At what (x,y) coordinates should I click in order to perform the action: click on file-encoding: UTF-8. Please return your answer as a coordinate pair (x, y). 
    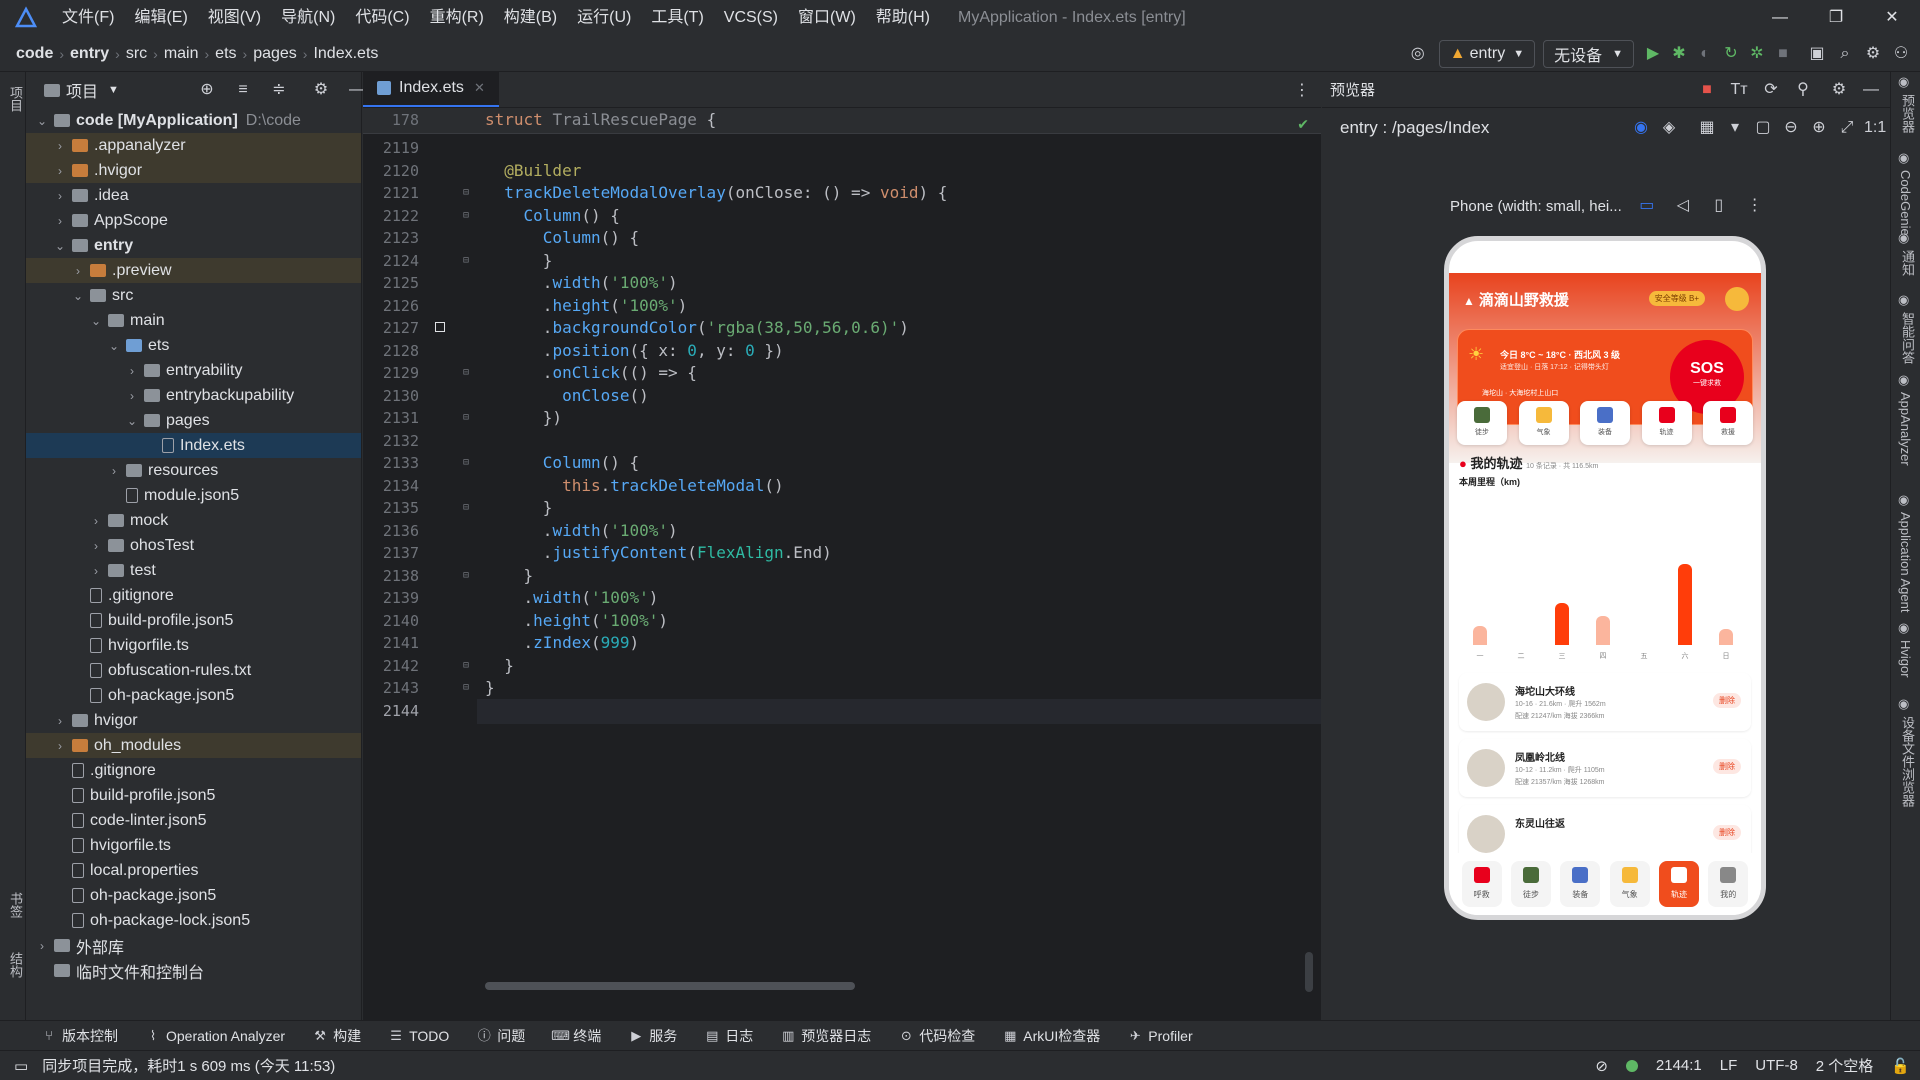
    Looking at the image, I should click on (1776, 1065).